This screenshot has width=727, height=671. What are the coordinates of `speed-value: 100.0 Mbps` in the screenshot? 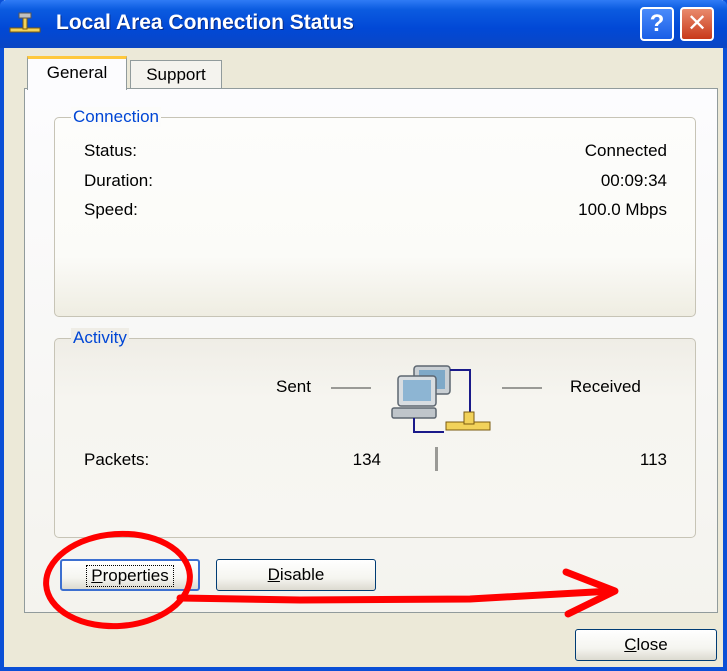 It's located at (622, 209).